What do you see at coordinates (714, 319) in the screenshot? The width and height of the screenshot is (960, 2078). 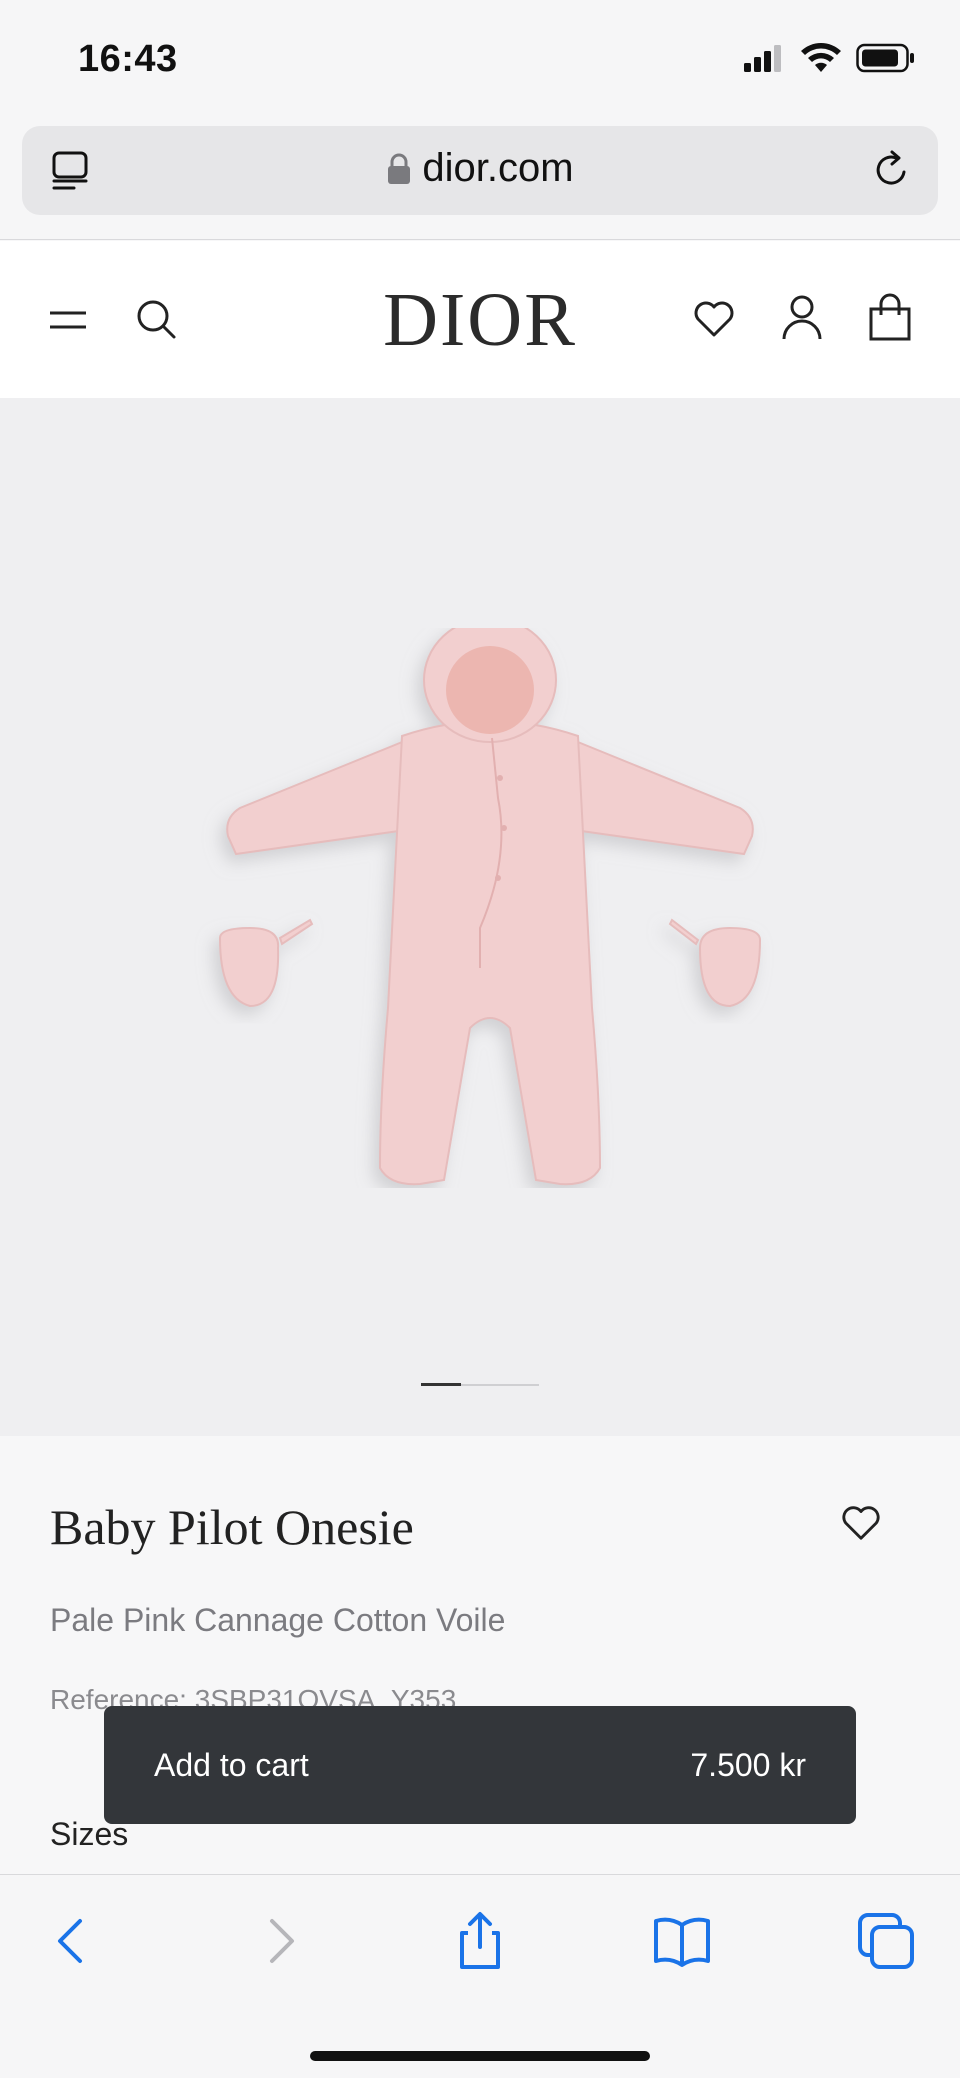 I see `wishlist-heart-icon` at bounding box center [714, 319].